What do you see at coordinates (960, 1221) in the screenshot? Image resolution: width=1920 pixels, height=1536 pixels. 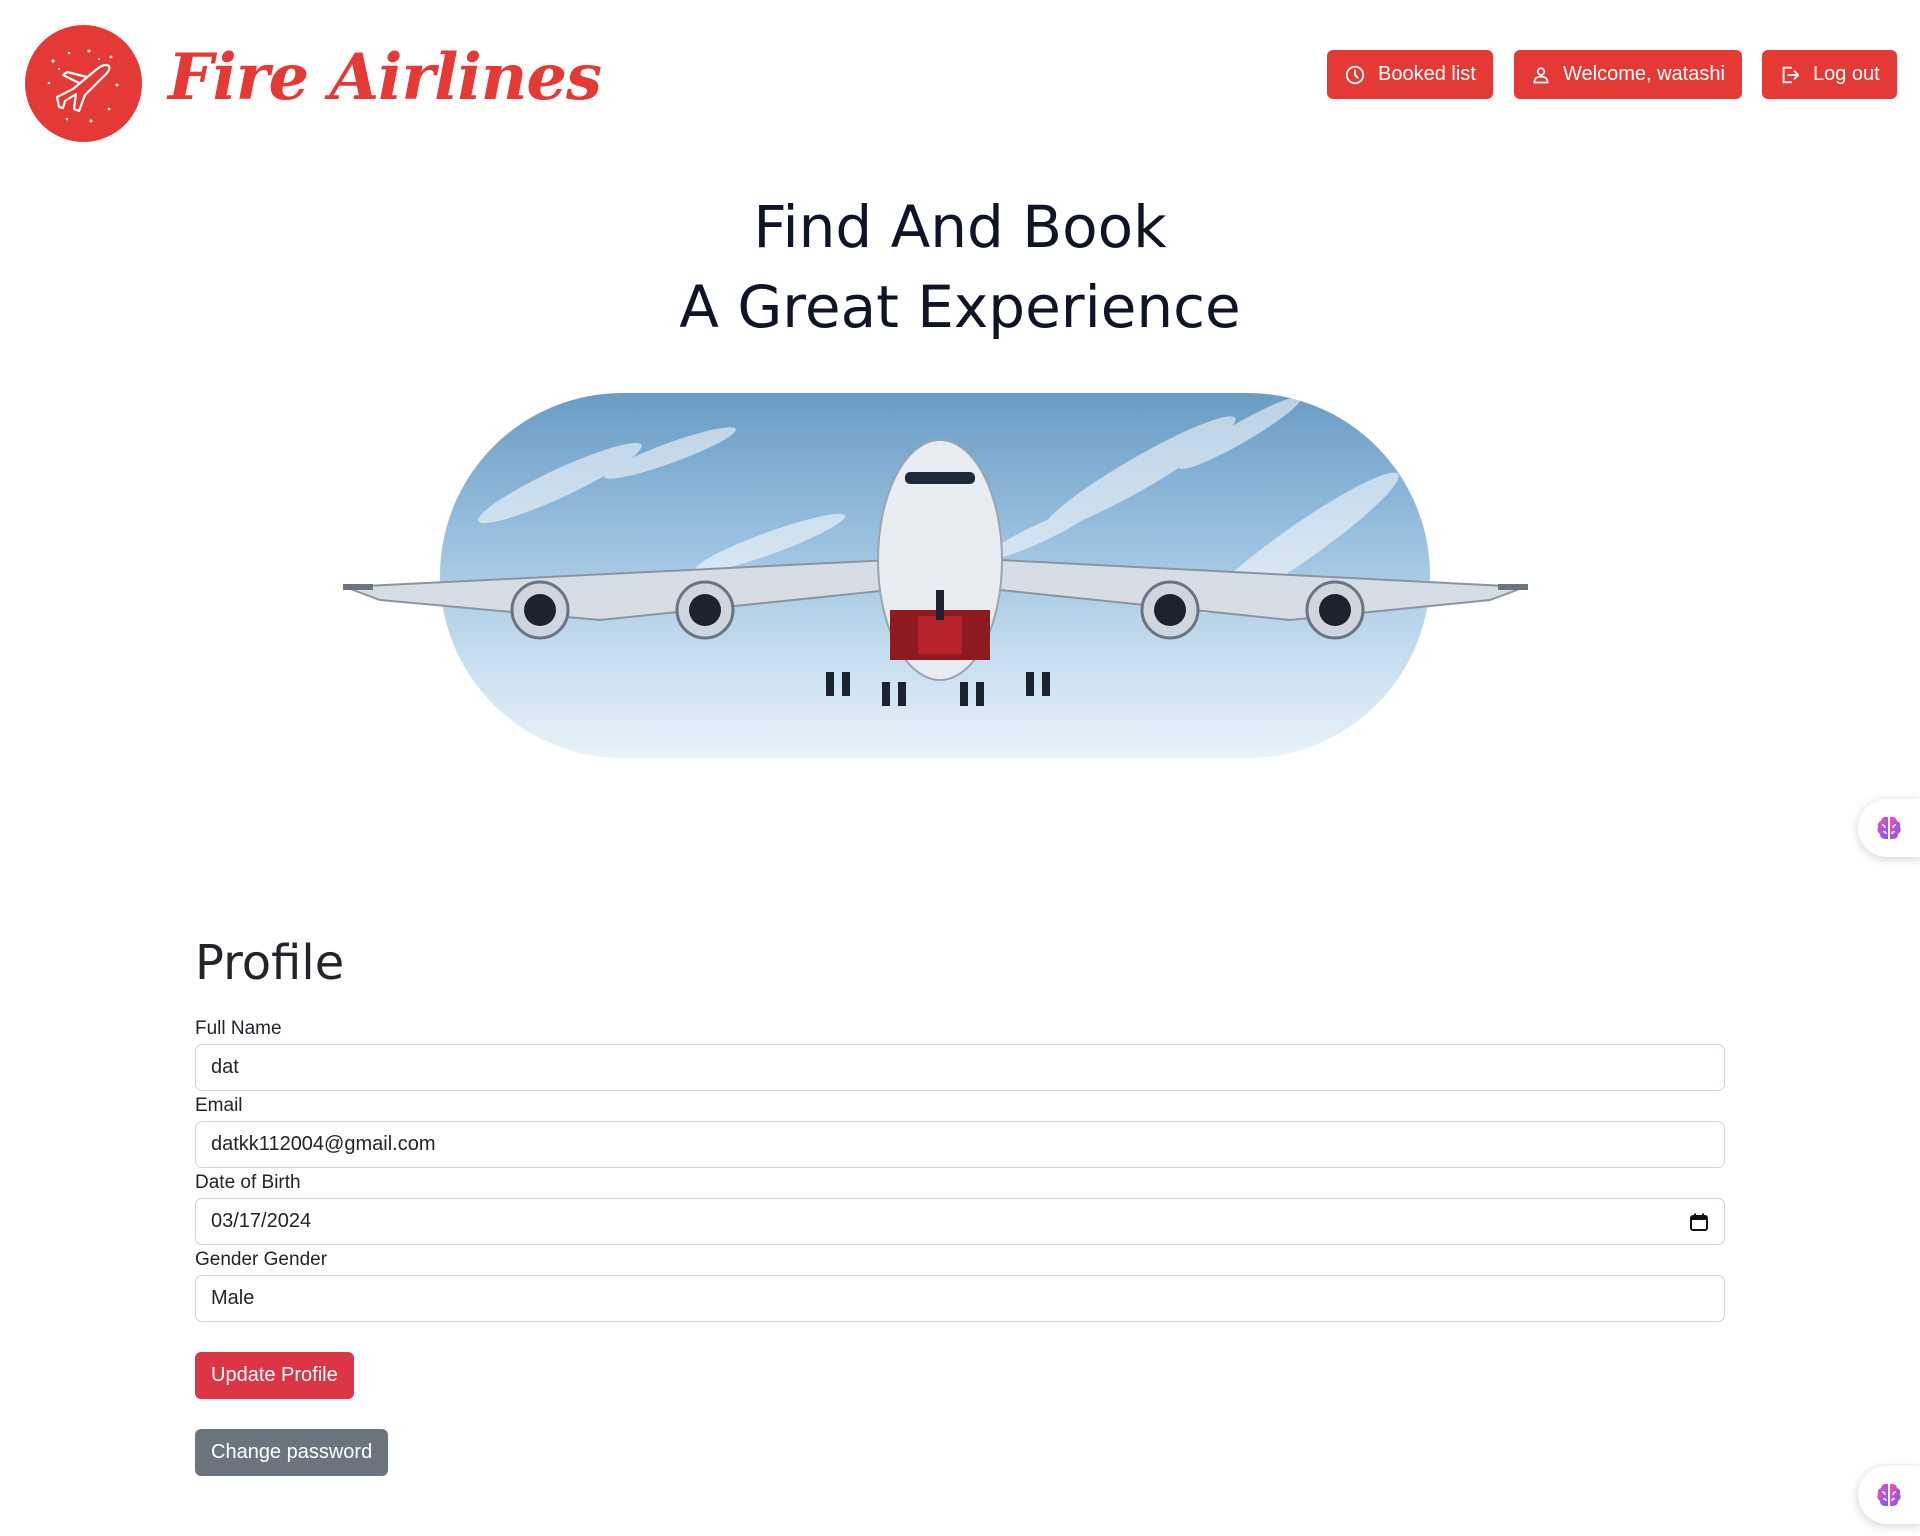 I see `dob-field: 03/17/2024` at bounding box center [960, 1221].